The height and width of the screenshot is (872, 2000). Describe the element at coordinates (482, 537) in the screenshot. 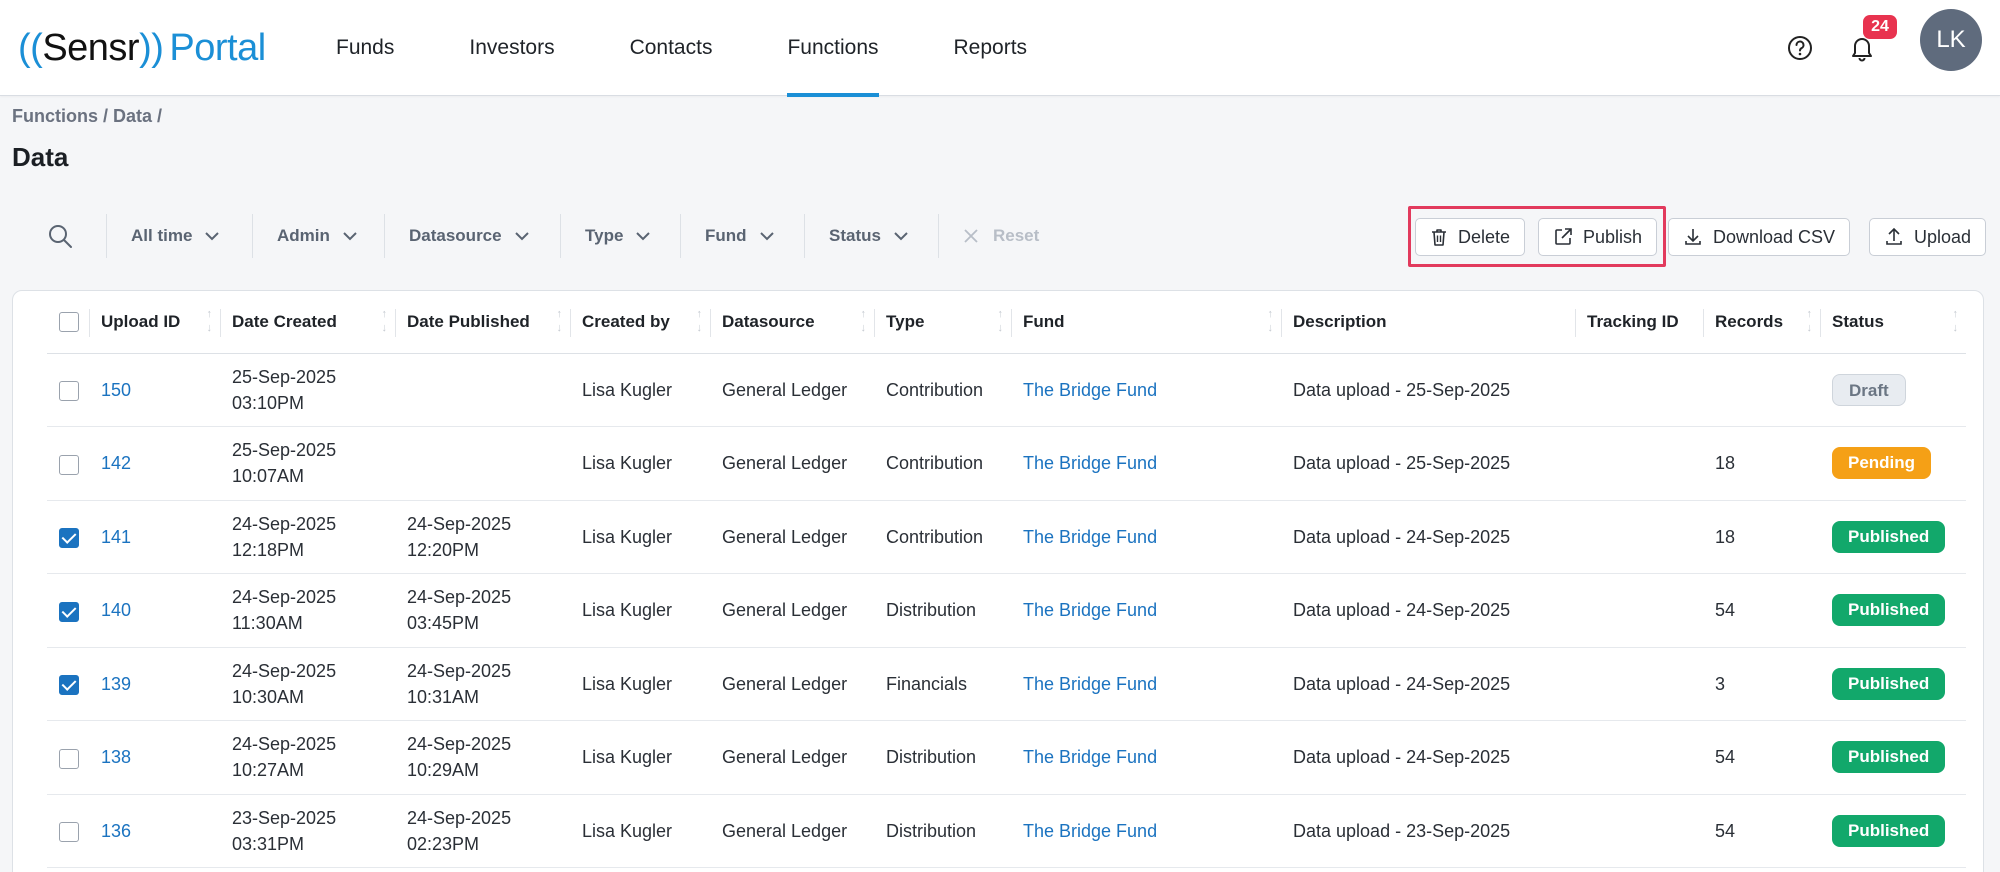

I see `date-published-cell: 24-Sep-2025 12:20PM` at that location.